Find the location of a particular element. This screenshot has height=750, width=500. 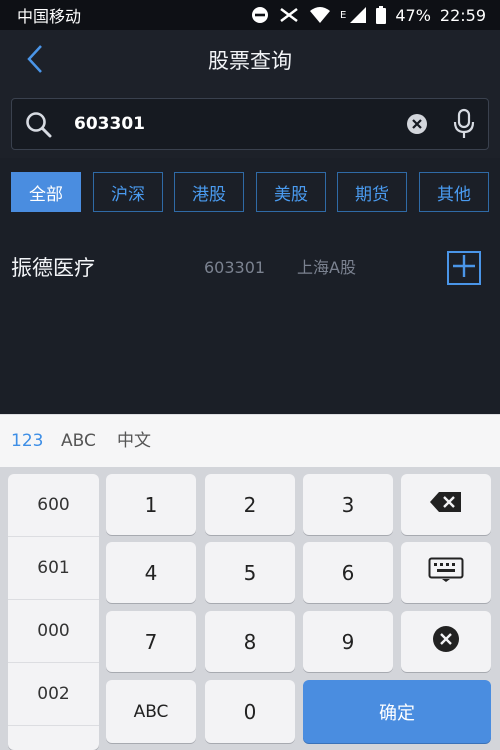

key-8: 8 is located at coordinates (250, 641).